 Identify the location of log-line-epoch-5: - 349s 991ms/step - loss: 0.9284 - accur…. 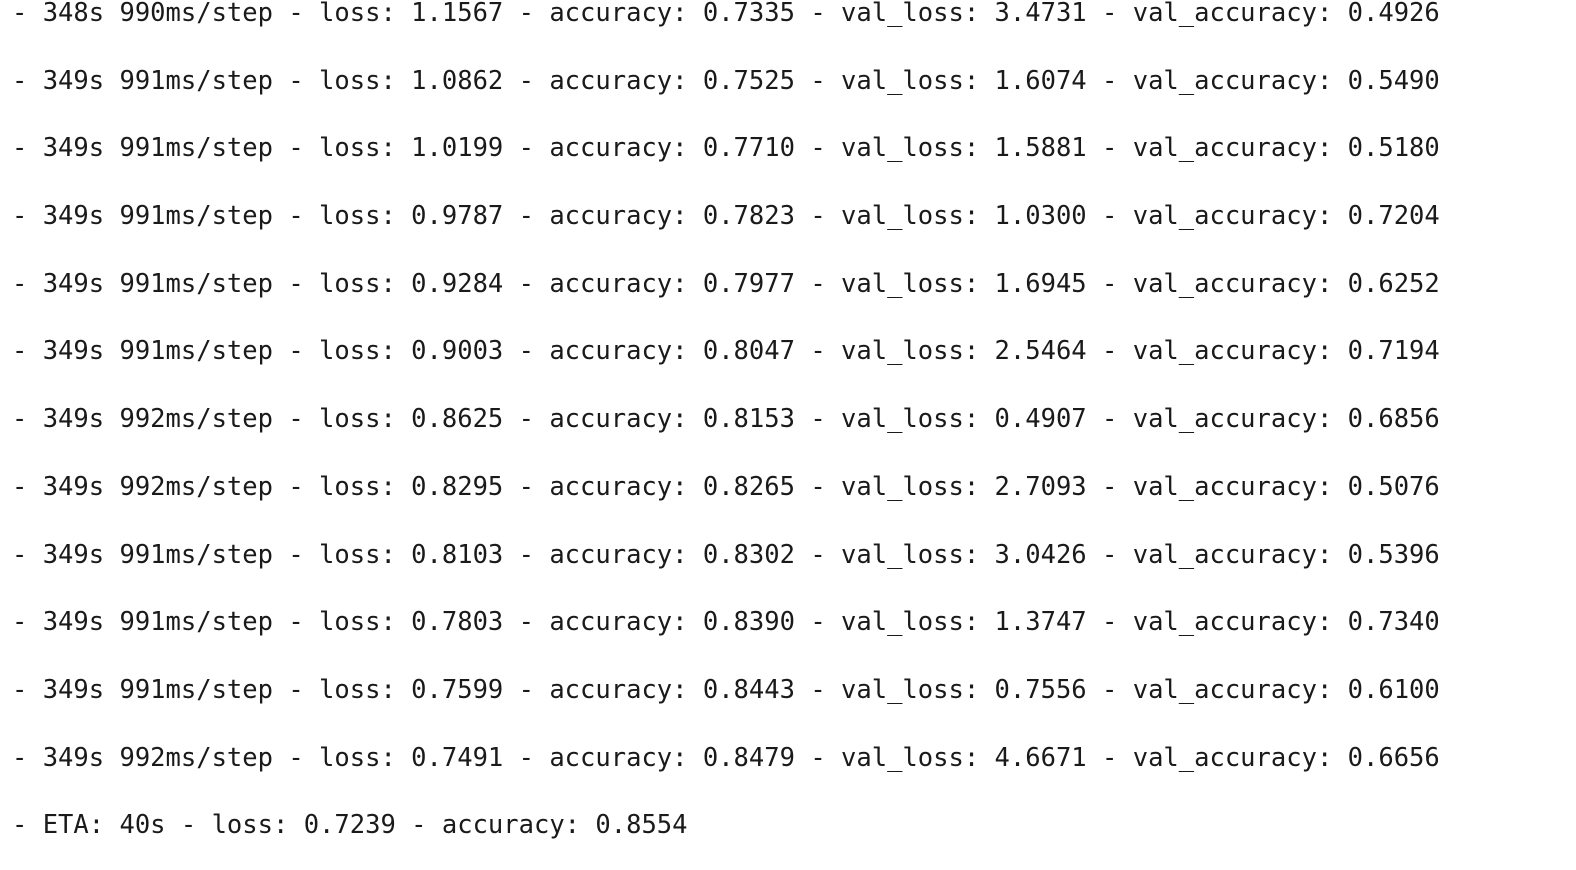
(726, 283).